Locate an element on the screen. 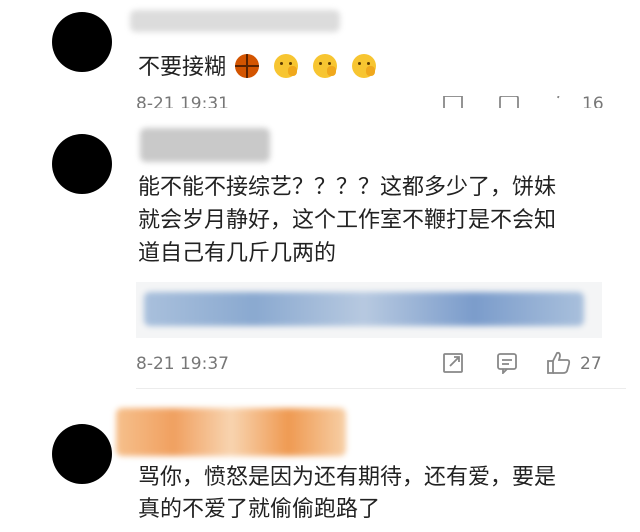 This screenshot has height=532, width=640. comment-text: 不要接糊 is located at coordinates (257, 68).